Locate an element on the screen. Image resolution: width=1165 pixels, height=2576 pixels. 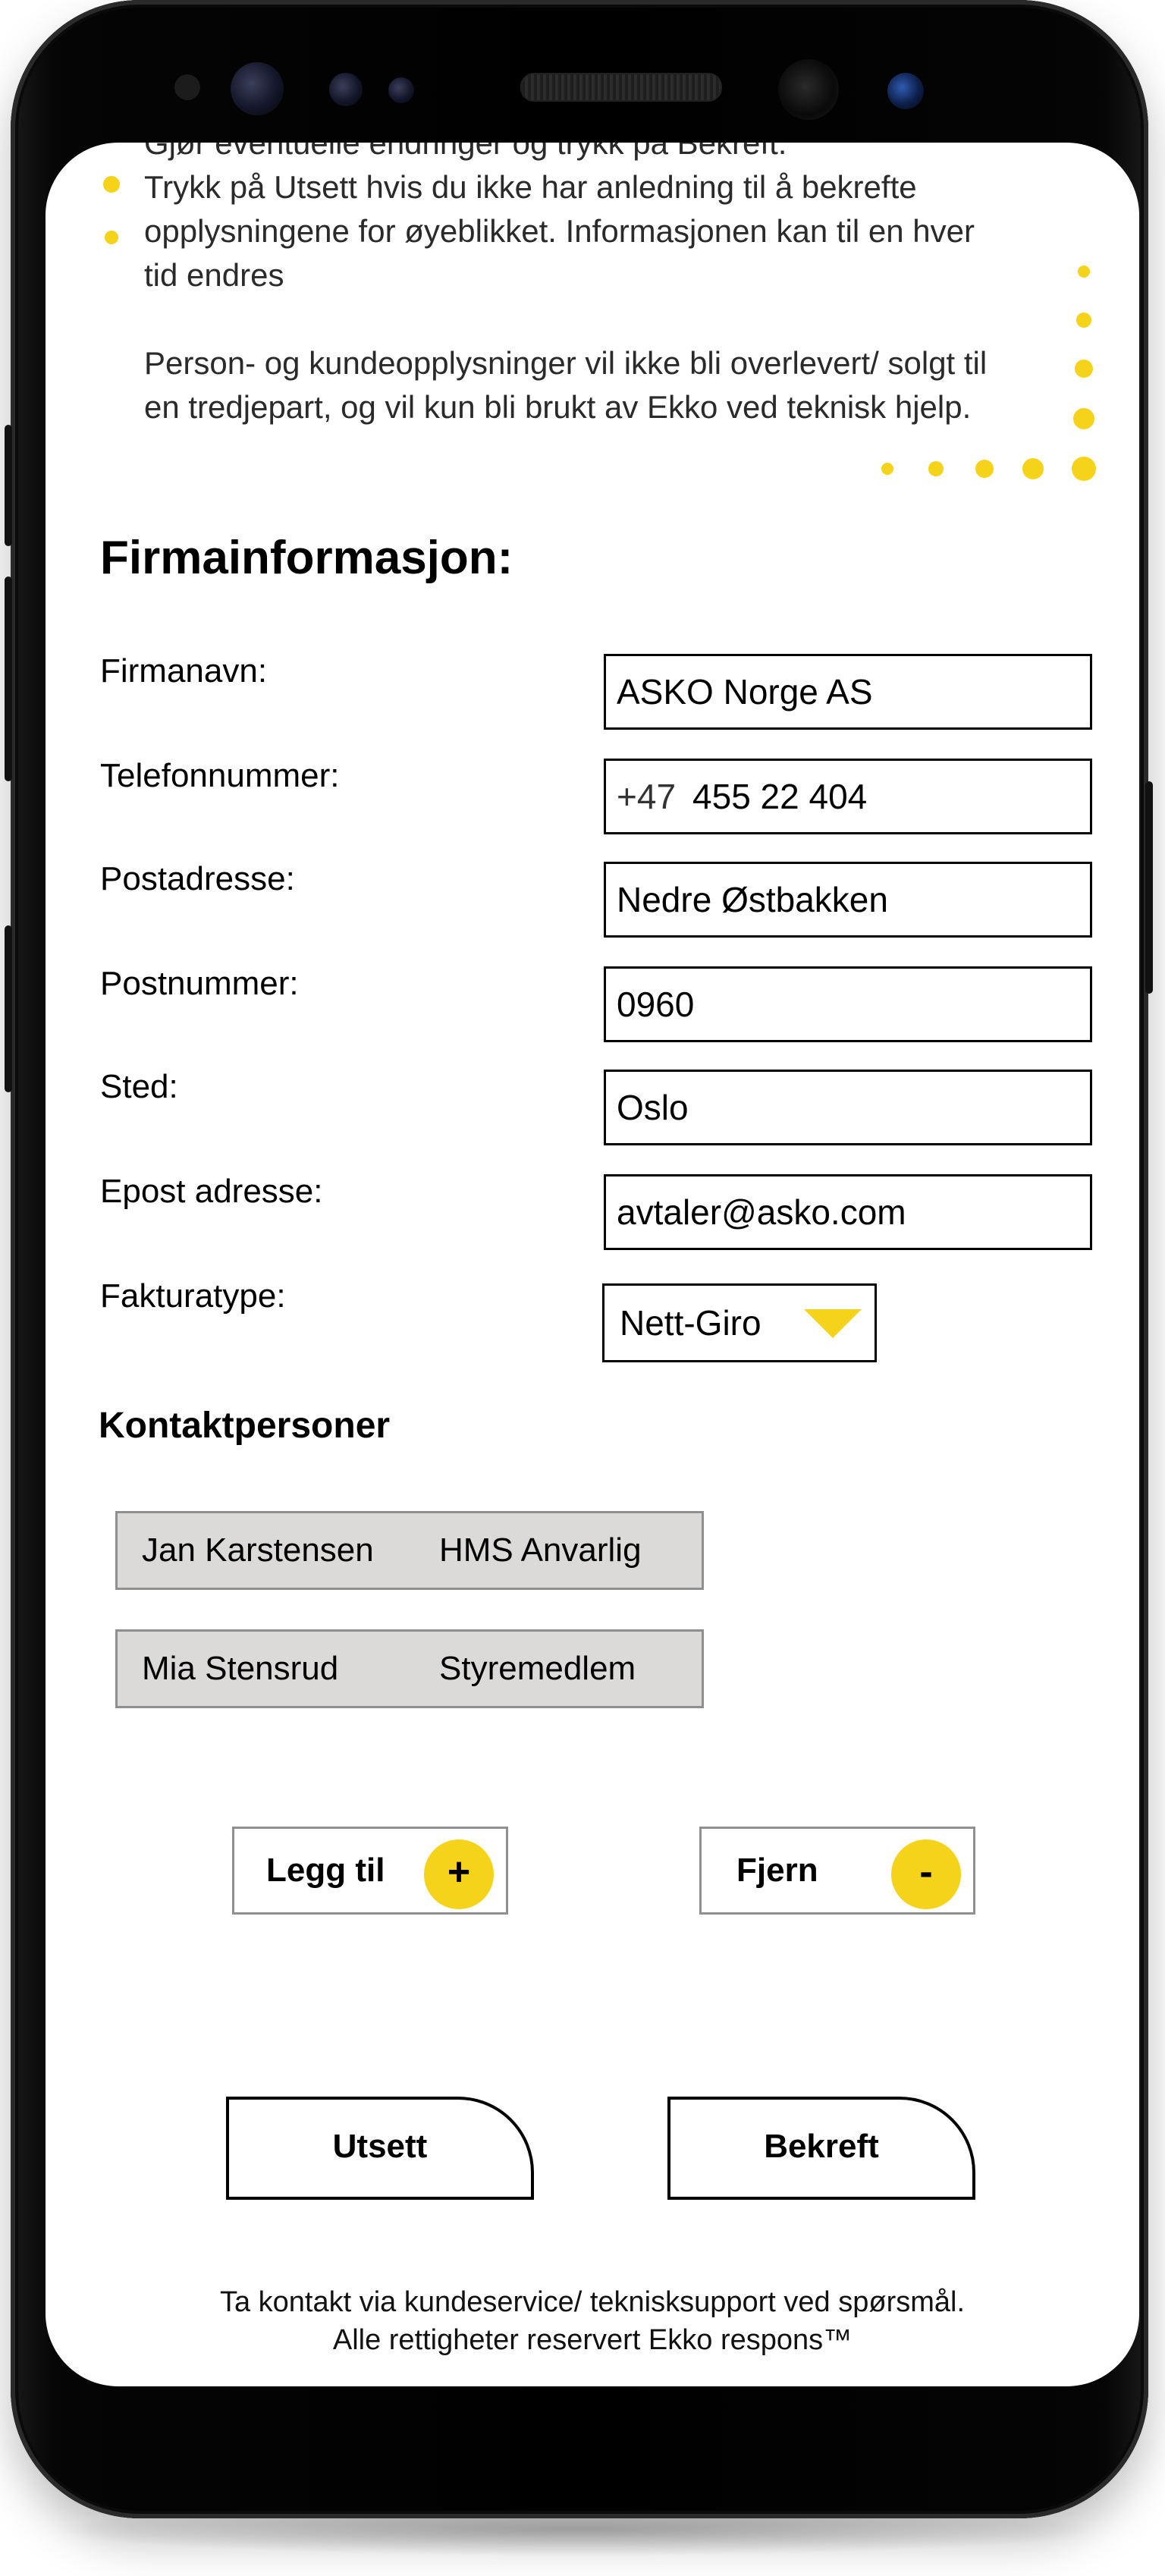
confirm-button: Bekreft is located at coordinates (821, 2148).